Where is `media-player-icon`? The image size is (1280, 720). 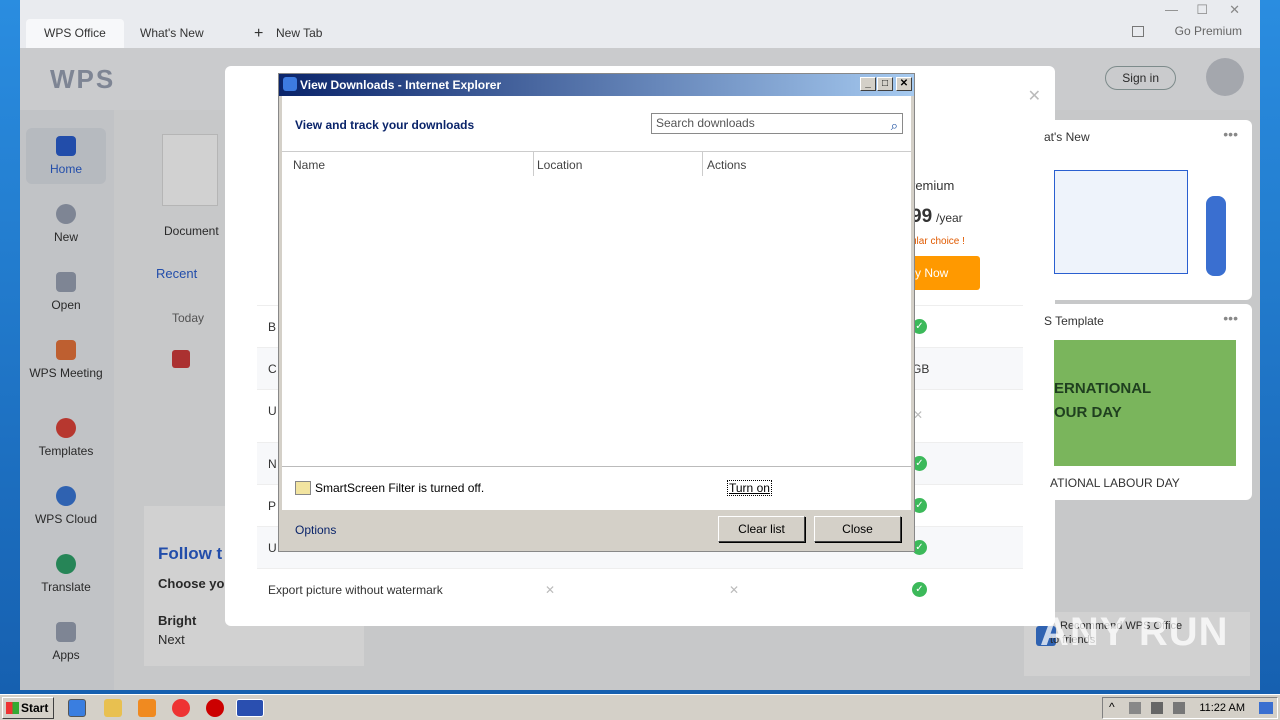
media-player-icon is located at coordinates (147, 708).